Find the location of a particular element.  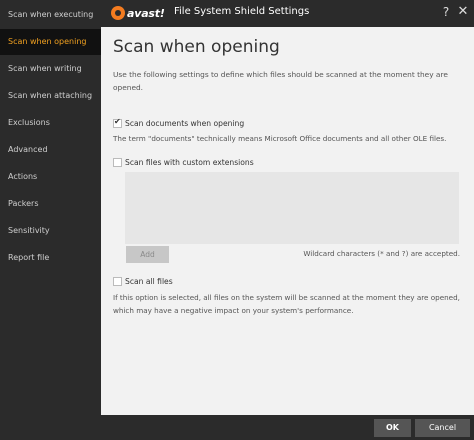

sidebar-item-exclusions: Exclusions is located at coordinates (50, 123).